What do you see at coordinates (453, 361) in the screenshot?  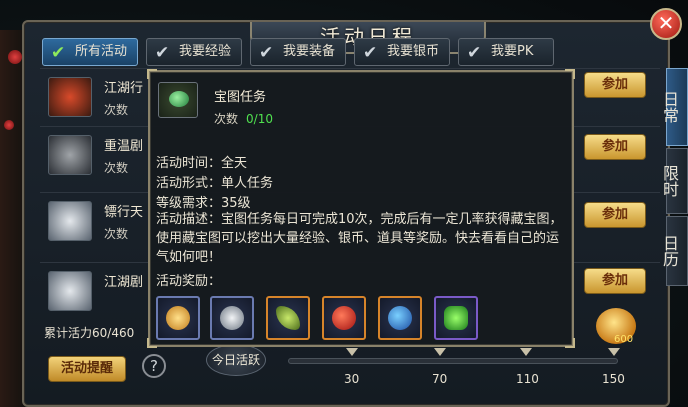 I see `vitality-progress-track` at bounding box center [453, 361].